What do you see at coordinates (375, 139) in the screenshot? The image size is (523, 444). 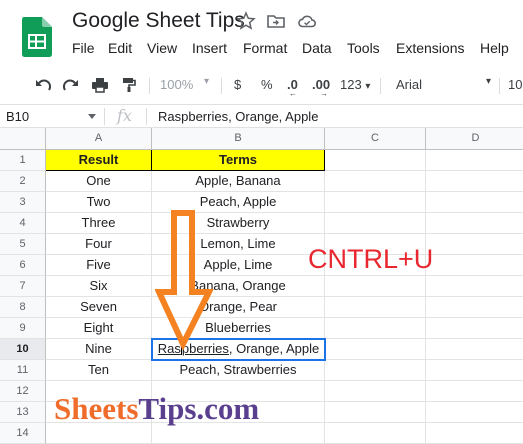 I see `column-header-c: C` at bounding box center [375, 139].